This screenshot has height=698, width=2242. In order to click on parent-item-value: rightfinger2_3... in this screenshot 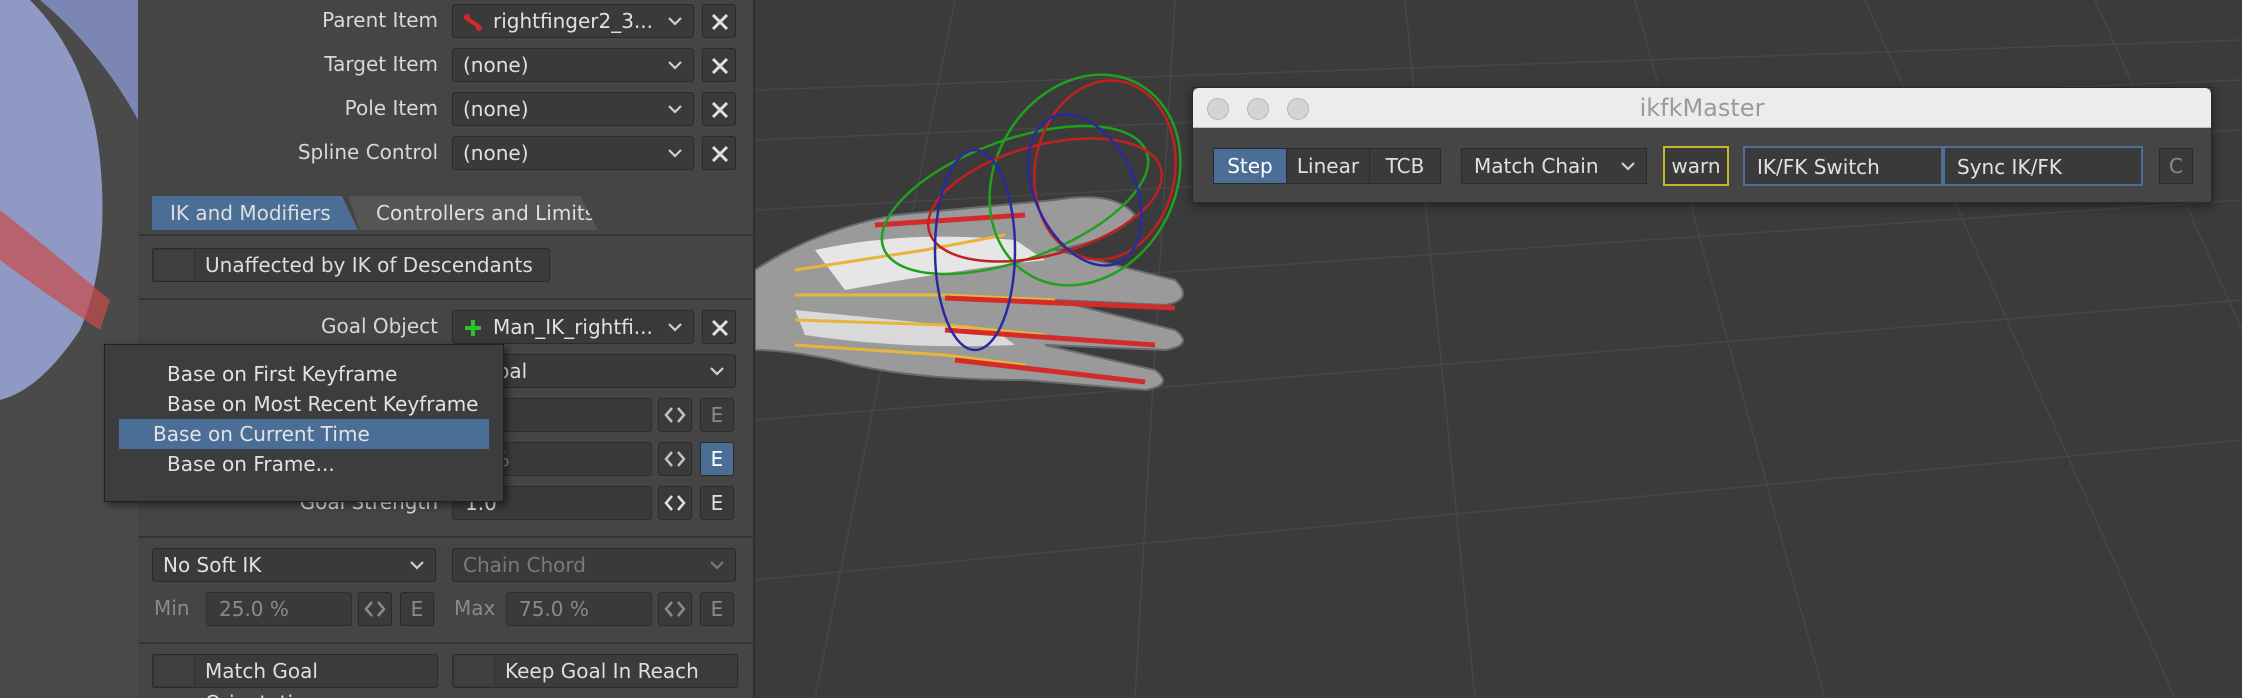, I will do `click(573, 21)`.